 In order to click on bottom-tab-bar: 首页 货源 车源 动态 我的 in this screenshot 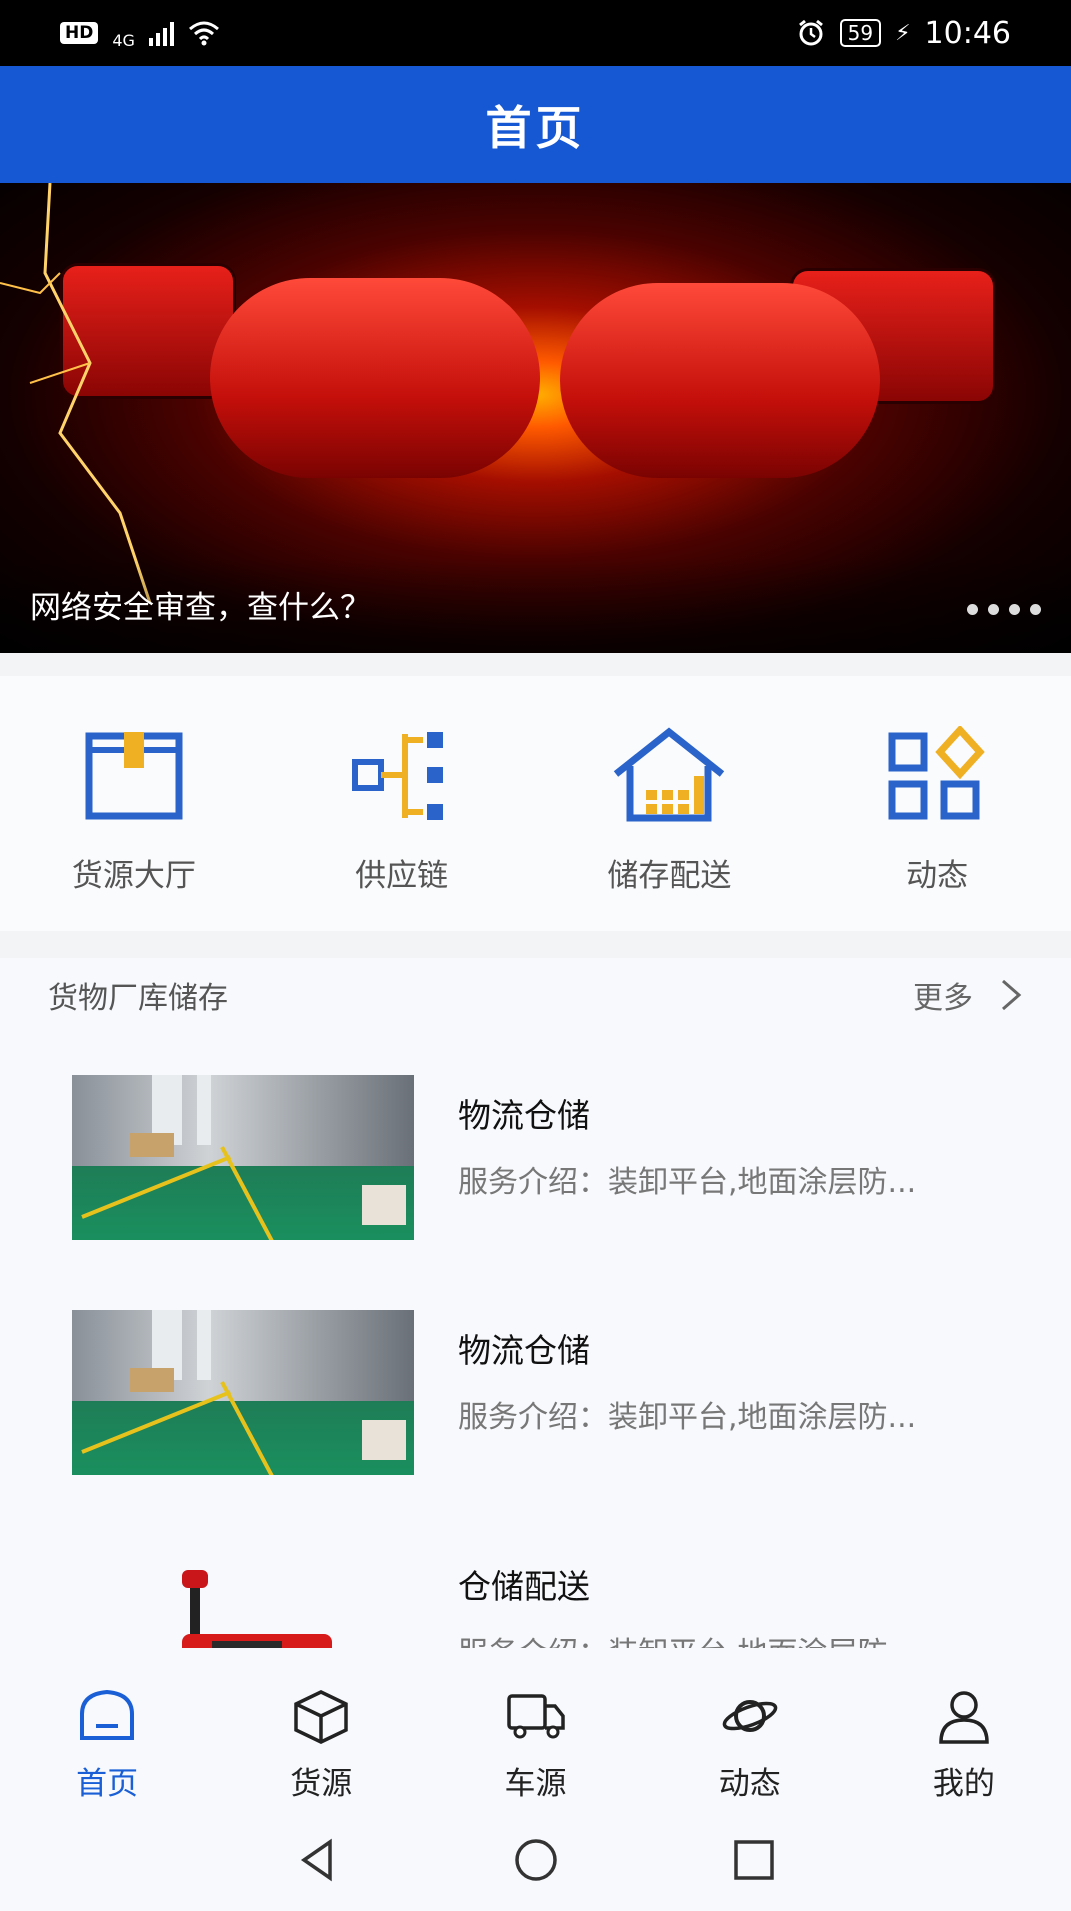, I will do `click(535, 1728)`.